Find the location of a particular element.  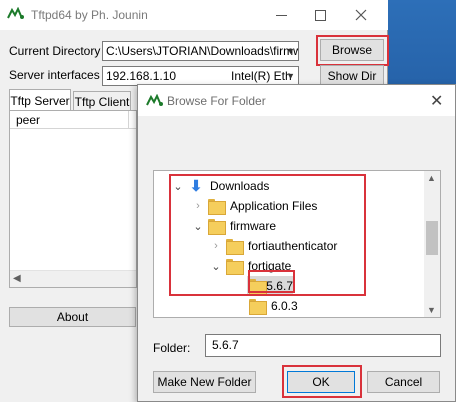

minimize-icon is located at coordinates (281, 15).